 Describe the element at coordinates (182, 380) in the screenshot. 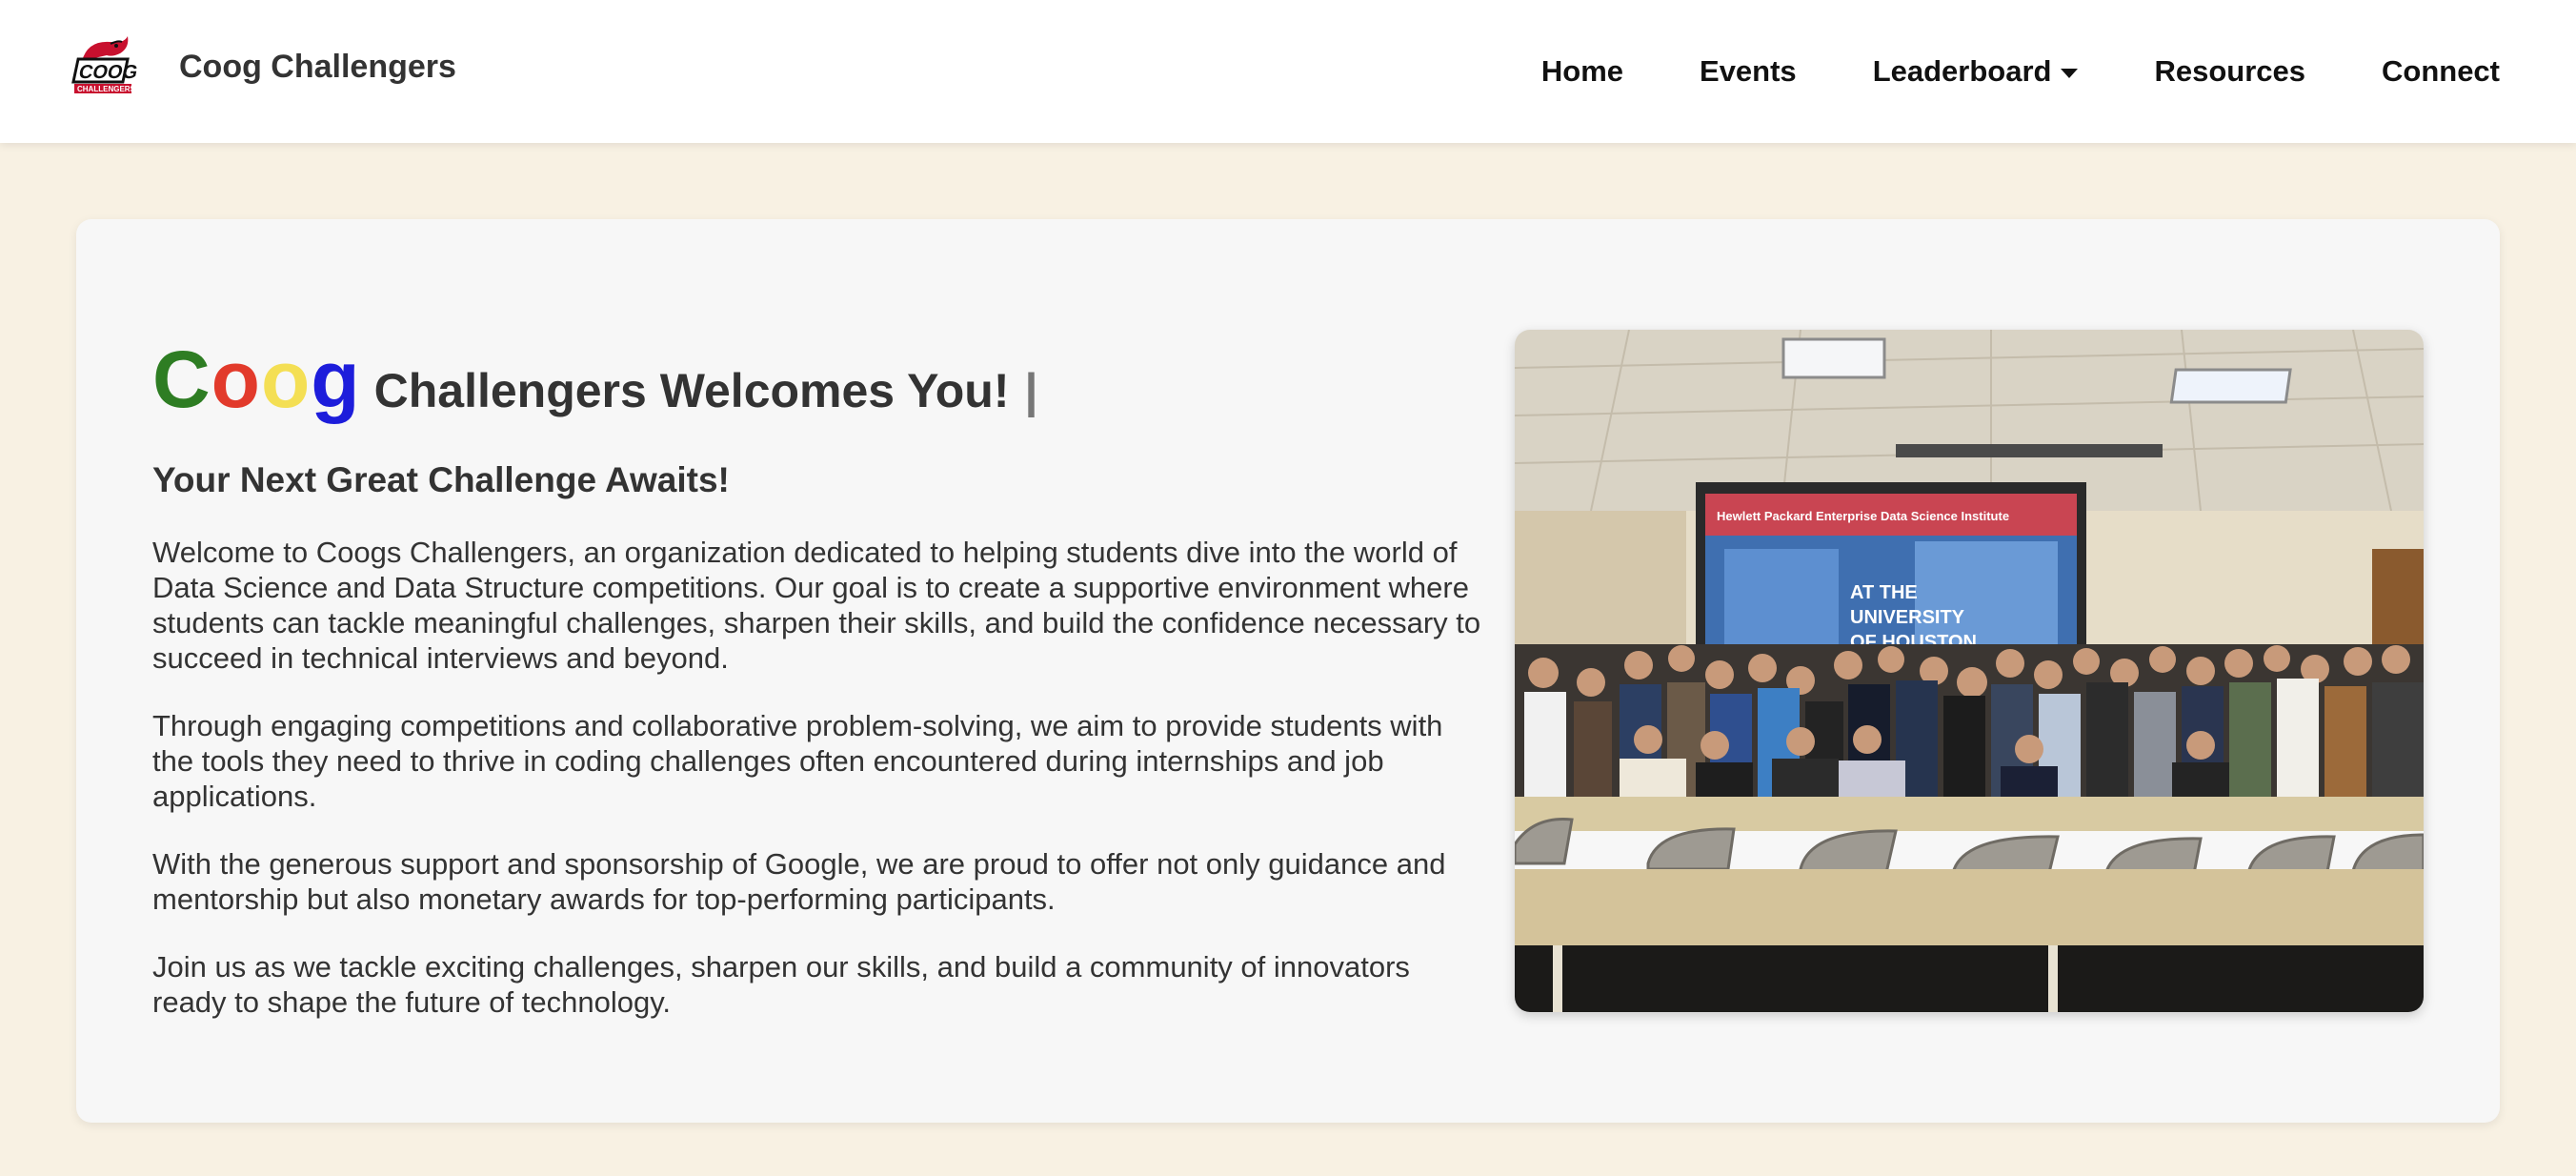

I see `coog-letter: C` at that location.